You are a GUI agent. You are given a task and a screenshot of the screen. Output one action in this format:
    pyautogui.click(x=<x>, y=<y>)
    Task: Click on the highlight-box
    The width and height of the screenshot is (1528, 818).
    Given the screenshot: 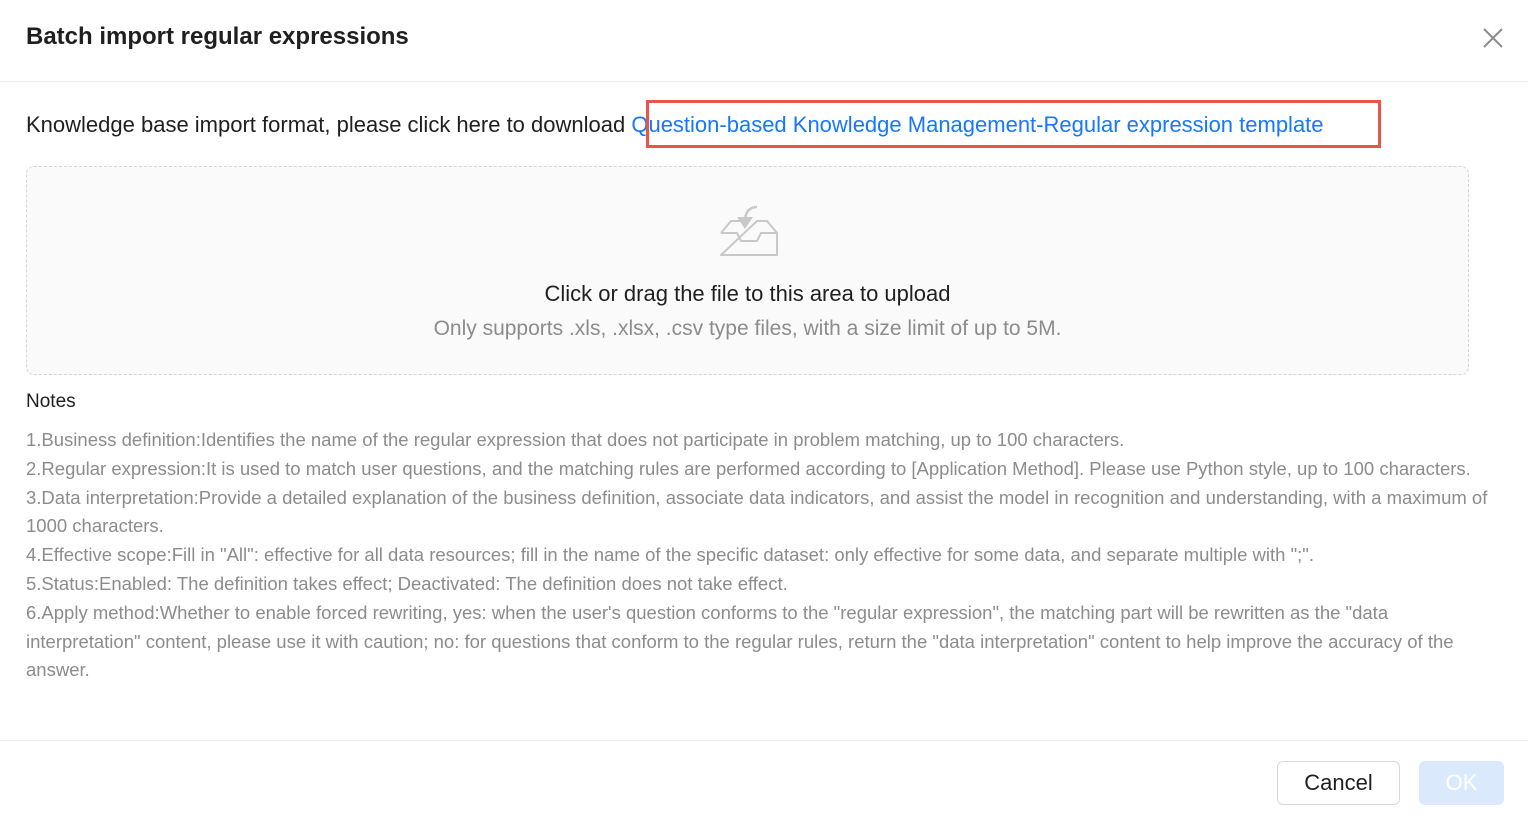 What is the action you would take?
    pyautogui.click(x=1013, y=124)
    